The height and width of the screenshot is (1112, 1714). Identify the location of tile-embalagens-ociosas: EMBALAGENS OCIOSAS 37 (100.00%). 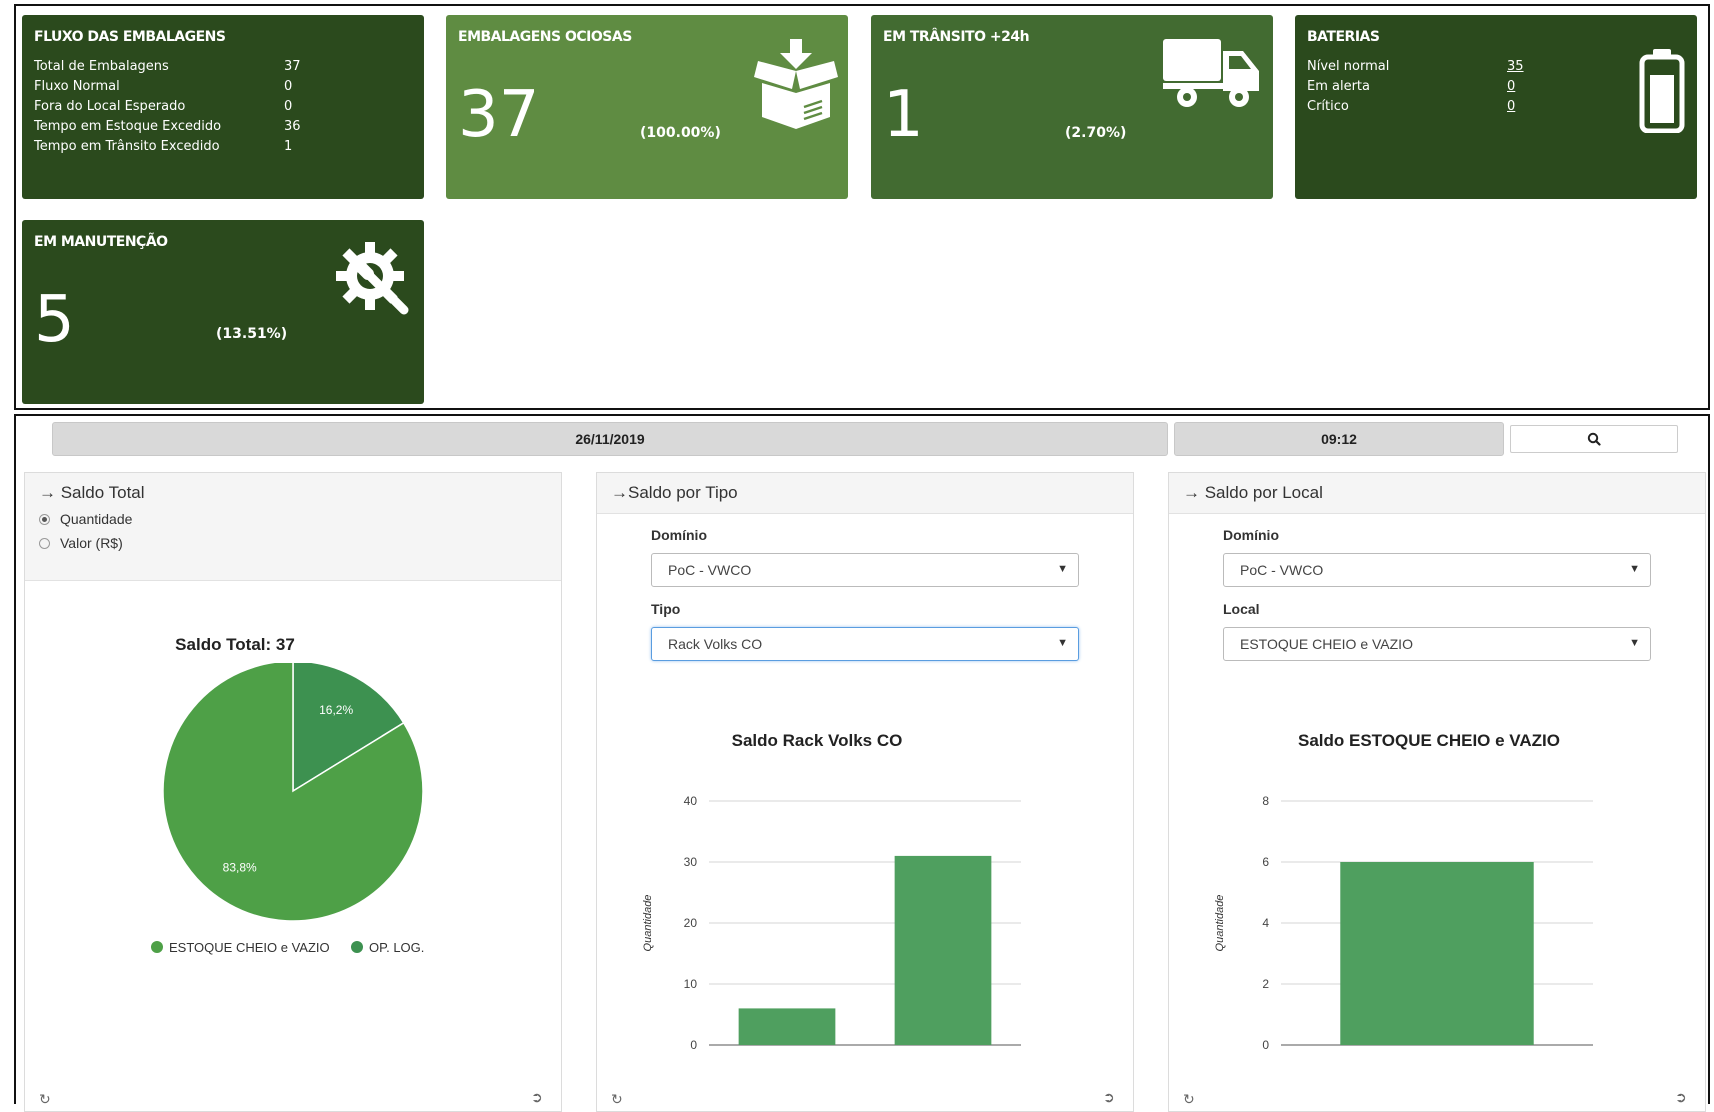
(647, 107).